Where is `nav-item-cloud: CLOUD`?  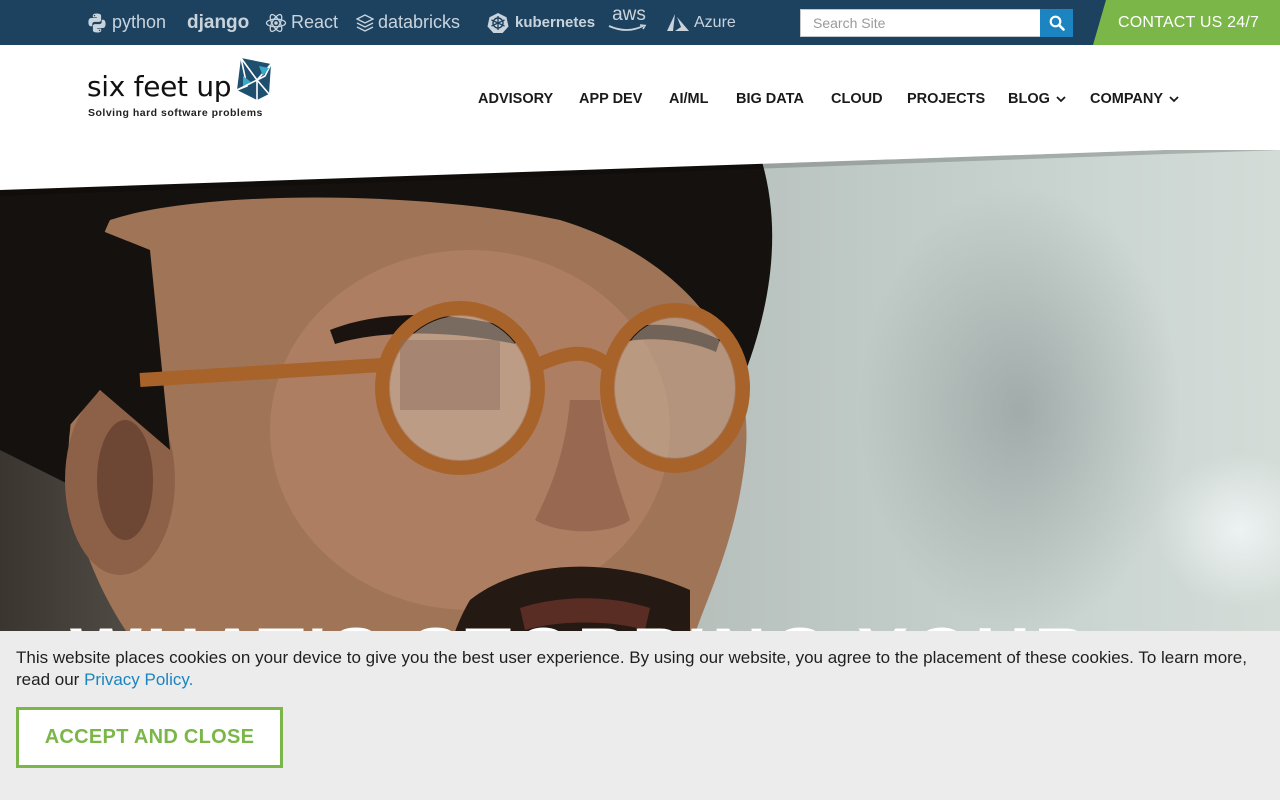 nav-item-cloud: CLOUD is located at coordinates (857, 99).